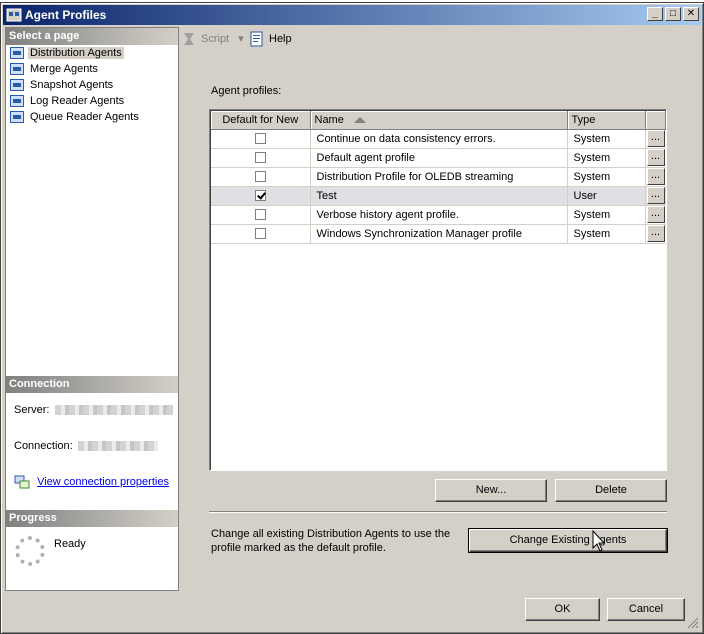 The width and height of the screenshot is (704, 634). I want to click on select-page-header: Select a page, so click(92, 36).